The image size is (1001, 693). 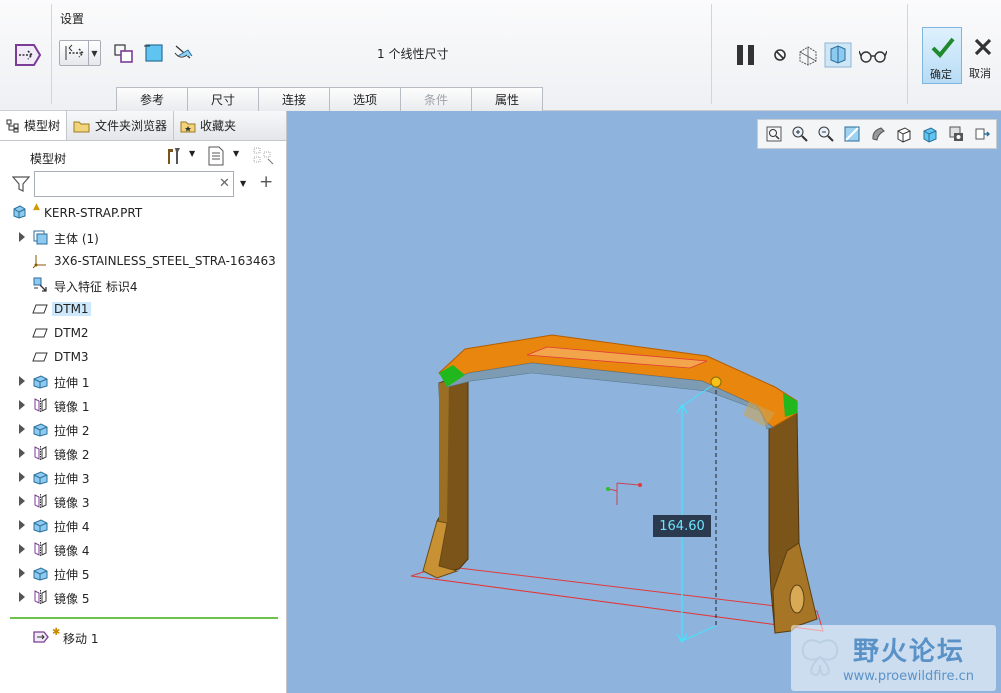 What do you see at coordinates (40, 405) in the screenshot?
I see `mirror-icon` at bounding box center [40, 405].